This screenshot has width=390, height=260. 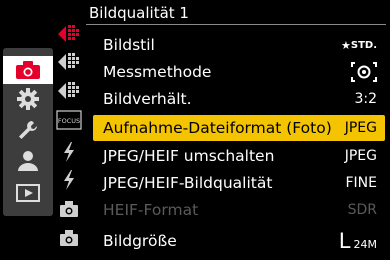 I want to click on person-icon, so click(x=28, y=161).